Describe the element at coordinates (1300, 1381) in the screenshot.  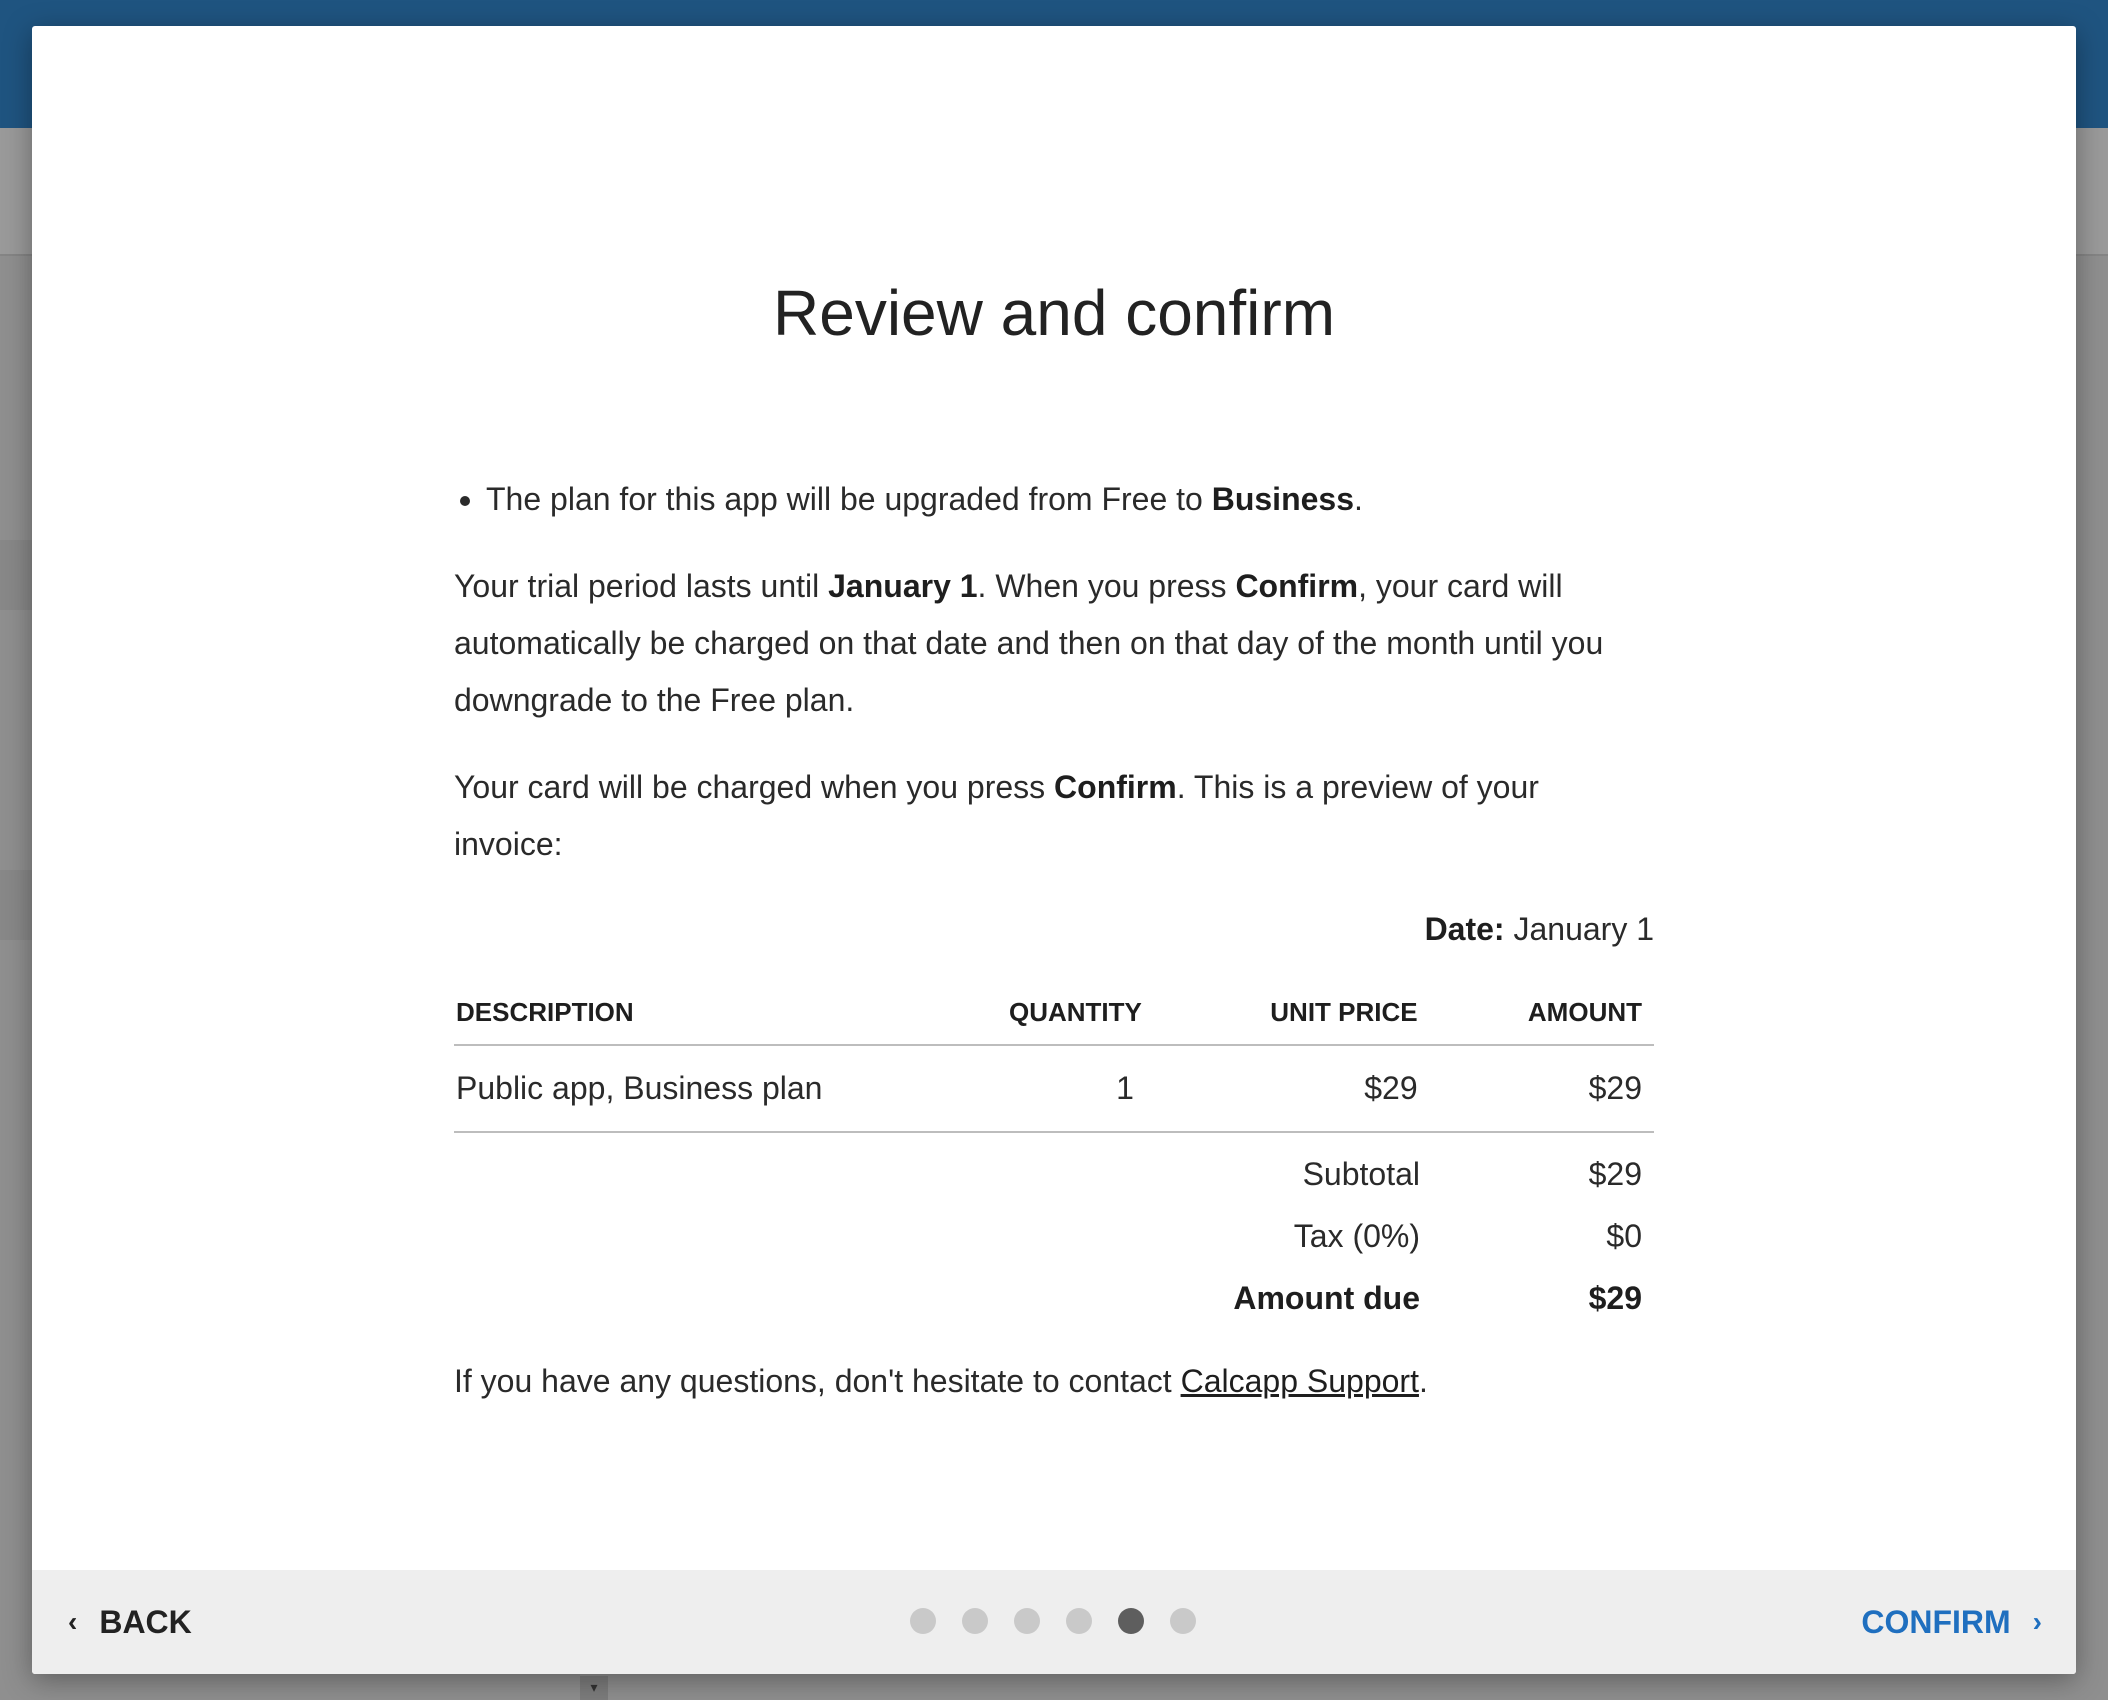
I see `support-link: Calcapp Support` at that location.